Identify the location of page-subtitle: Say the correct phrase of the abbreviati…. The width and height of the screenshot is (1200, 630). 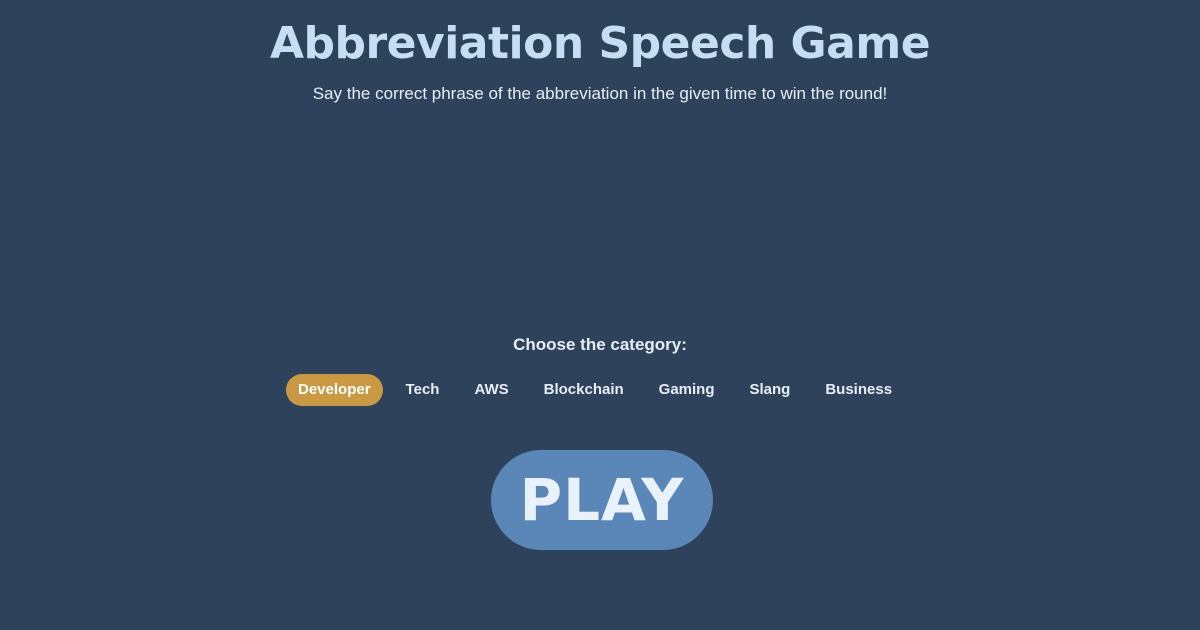
(600, 93).